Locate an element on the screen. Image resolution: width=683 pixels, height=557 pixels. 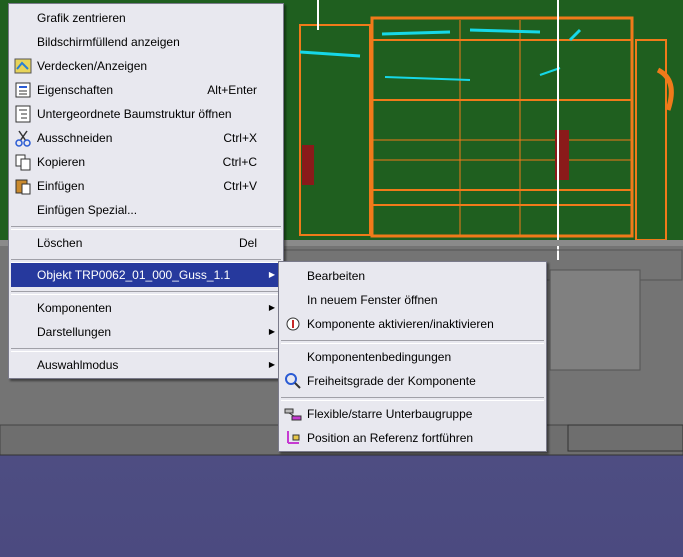
flexible-icon is located at coordinates (293, 414).